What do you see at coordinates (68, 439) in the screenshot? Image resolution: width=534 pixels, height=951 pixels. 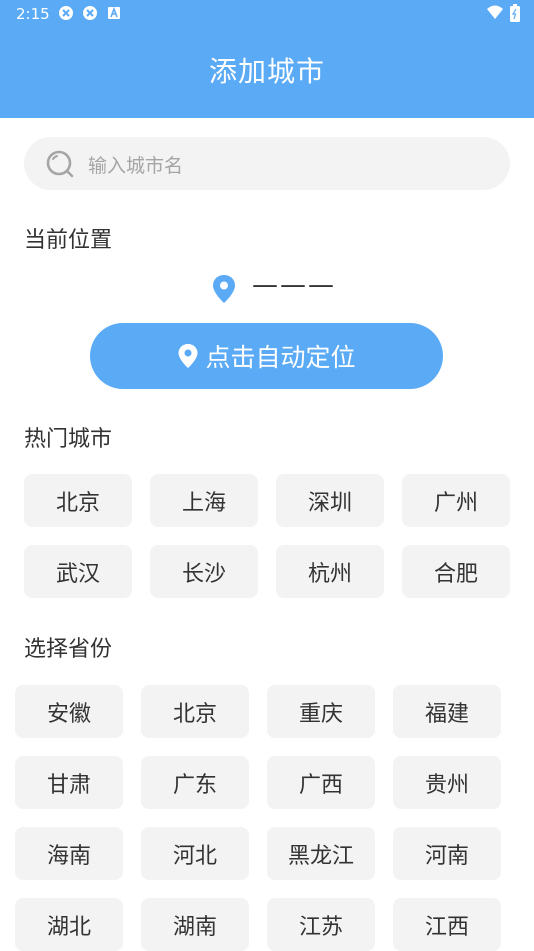 I see `hot-cities-heading: 热门城市` at bounding box center [68, 439].